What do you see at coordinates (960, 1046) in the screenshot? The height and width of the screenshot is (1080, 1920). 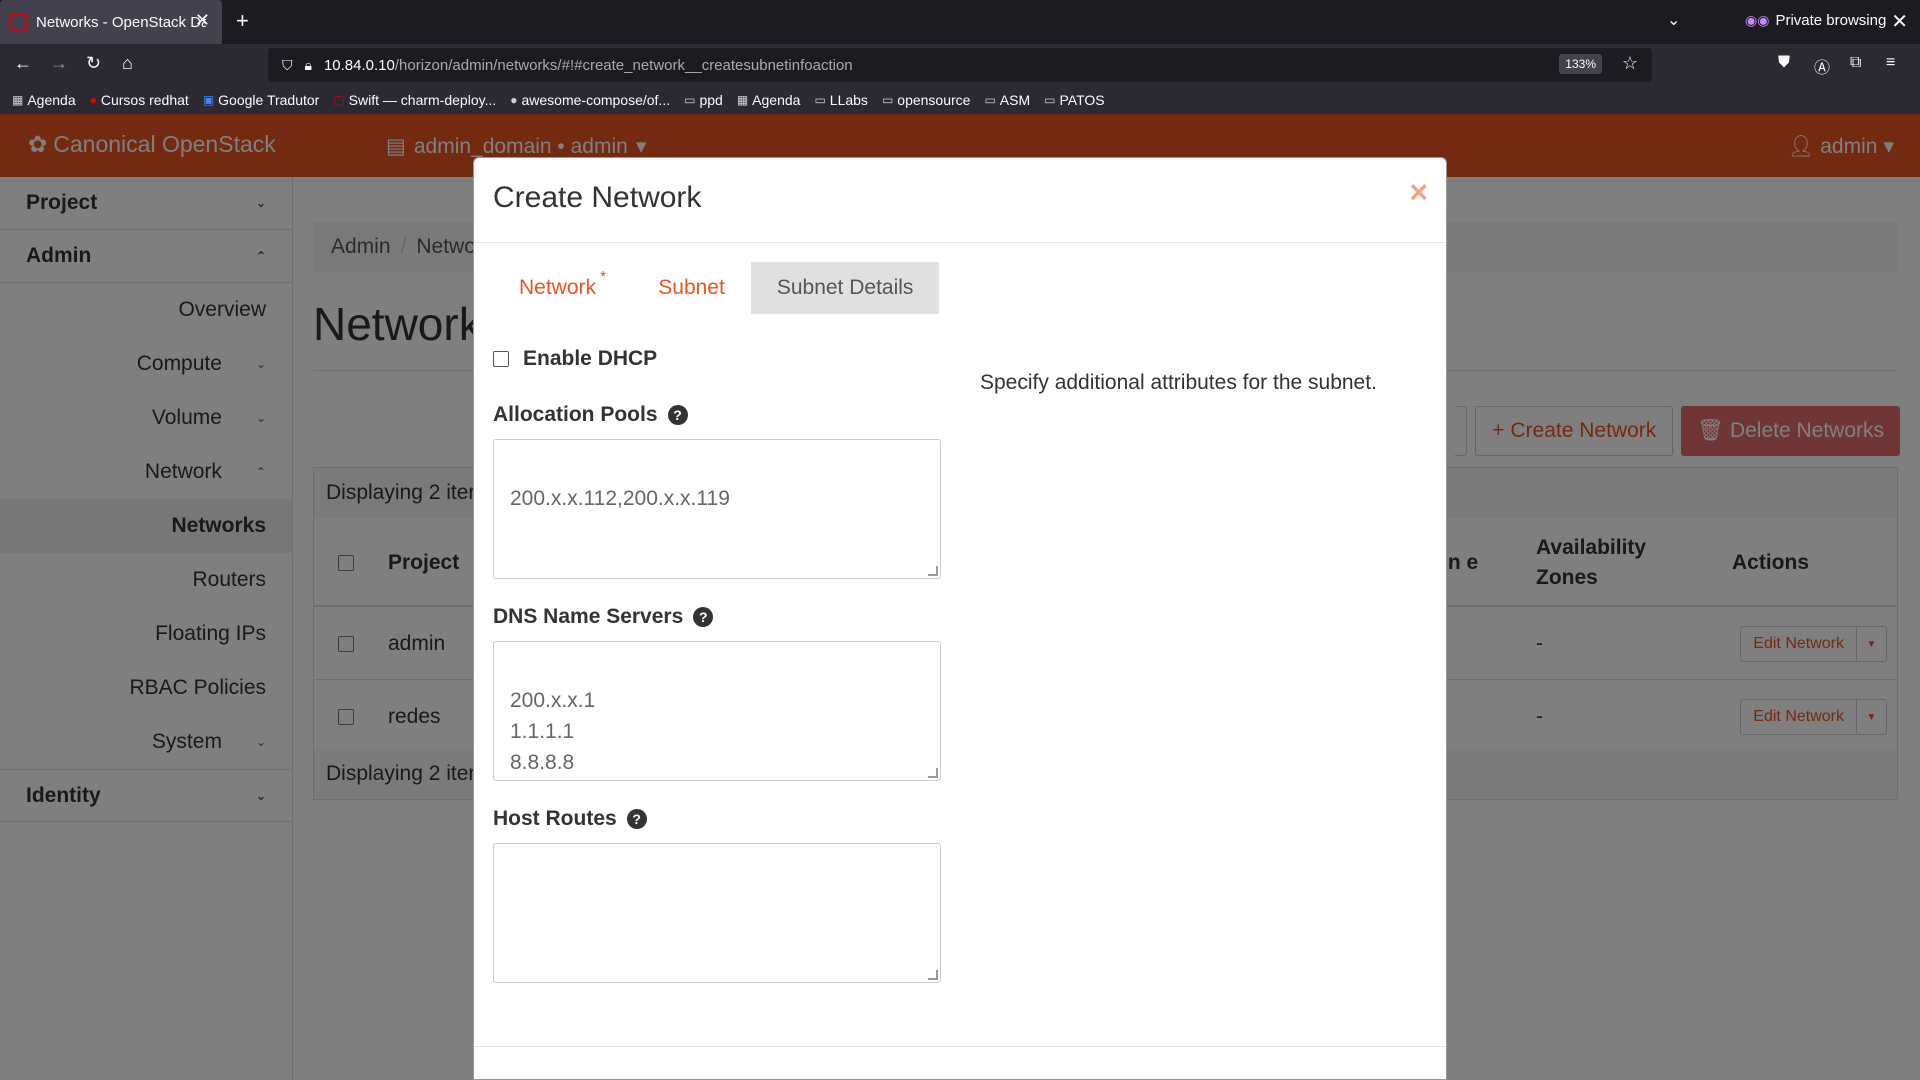 I see `modal-footer-divider` at bounding box center [960, 1046].